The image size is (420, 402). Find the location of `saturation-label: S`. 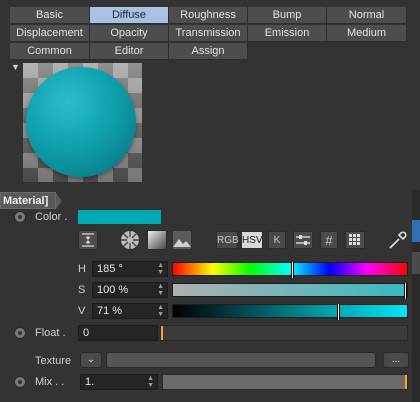

saturation-label: S is located at coordinates (82, 290).